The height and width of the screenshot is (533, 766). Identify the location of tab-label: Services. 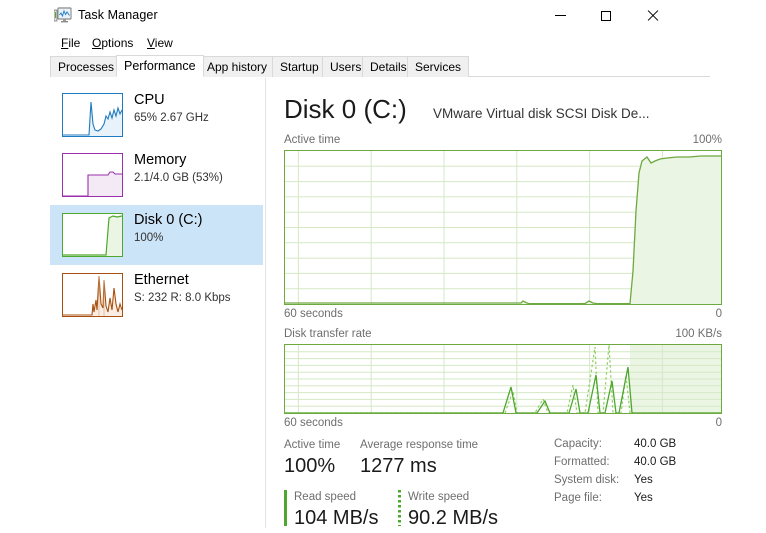
(438, 67).